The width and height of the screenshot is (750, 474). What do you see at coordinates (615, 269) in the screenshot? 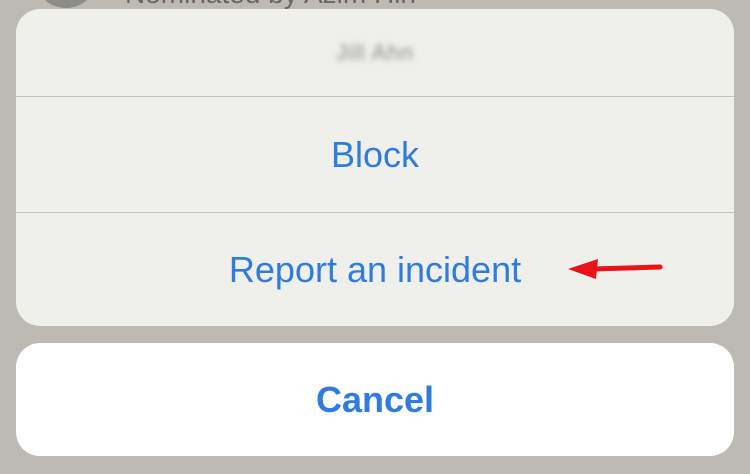
I see `red-arrow-annotation-icon` at bounding box center [615, 269].